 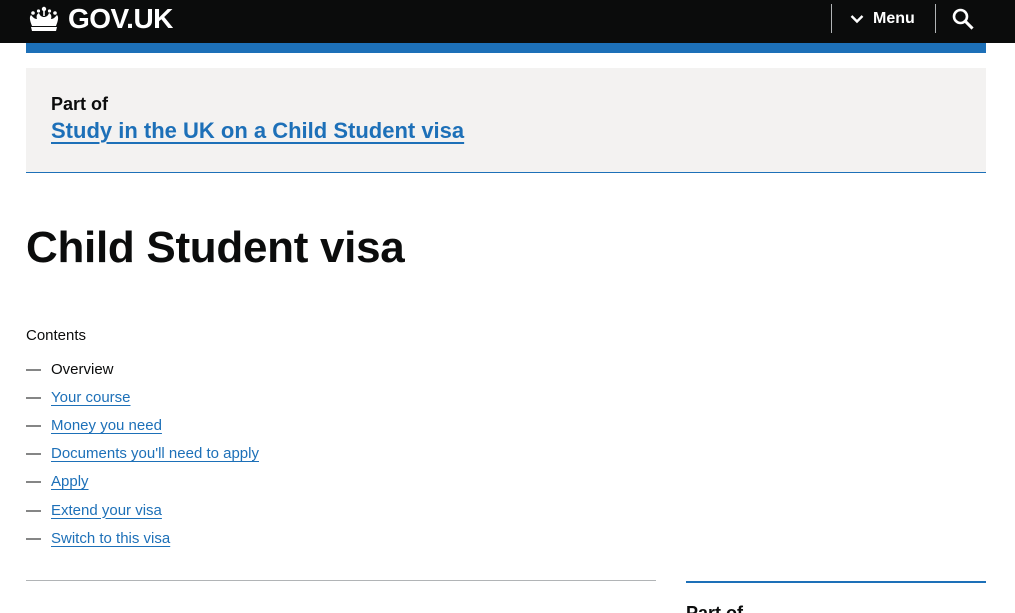 What do you see at coordinates (106, 510) in the screenshot?
I see `contents-link-extend: Extend your visa` at bounding box center [106, 510].